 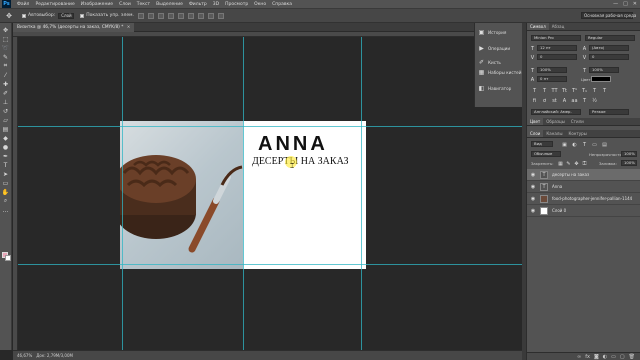 I want to click on quick-select-icon: ✎, so click(x=6, y=57).